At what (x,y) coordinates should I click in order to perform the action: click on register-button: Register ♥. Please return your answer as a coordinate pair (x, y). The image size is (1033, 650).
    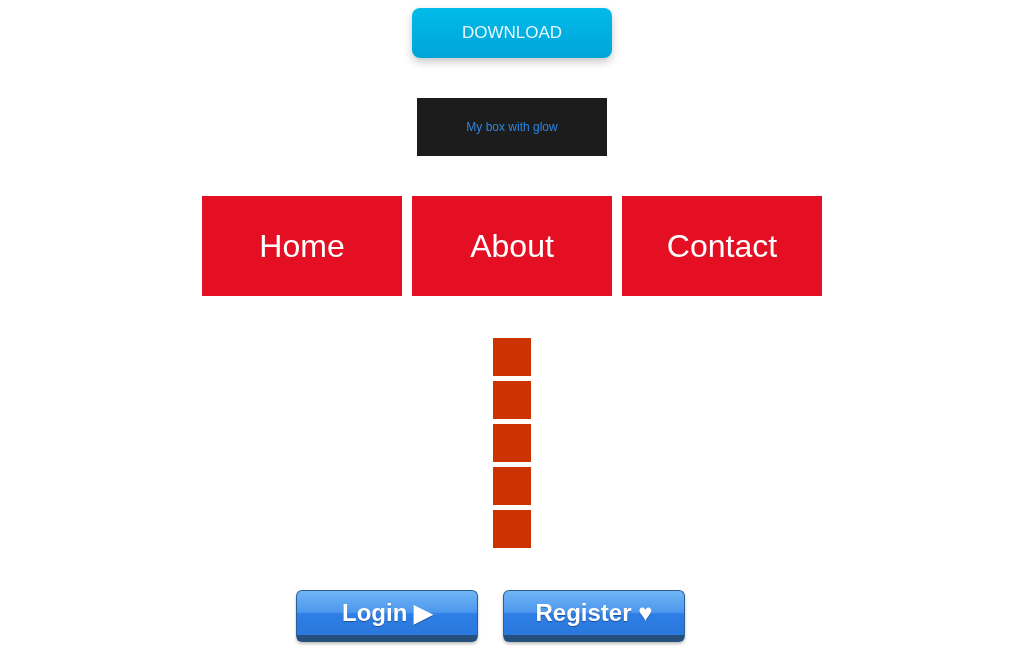
    Looking at the image, I should click on (594, 616).